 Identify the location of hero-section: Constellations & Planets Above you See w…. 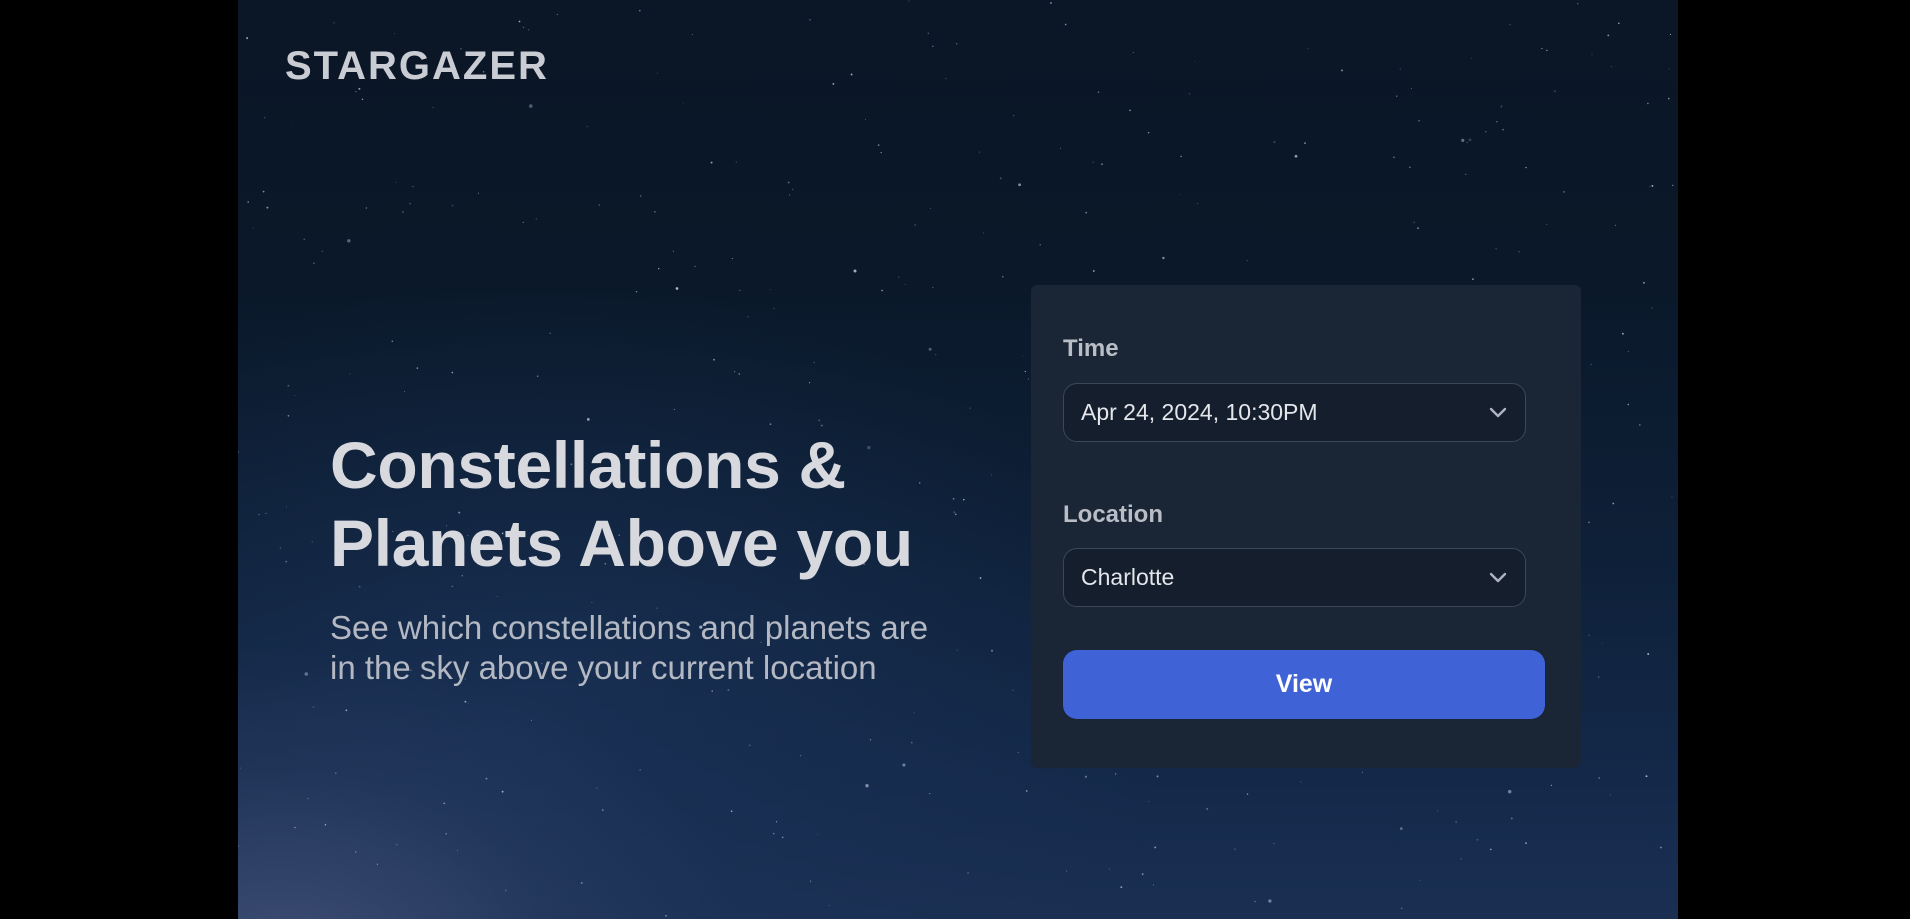
(660, 557).